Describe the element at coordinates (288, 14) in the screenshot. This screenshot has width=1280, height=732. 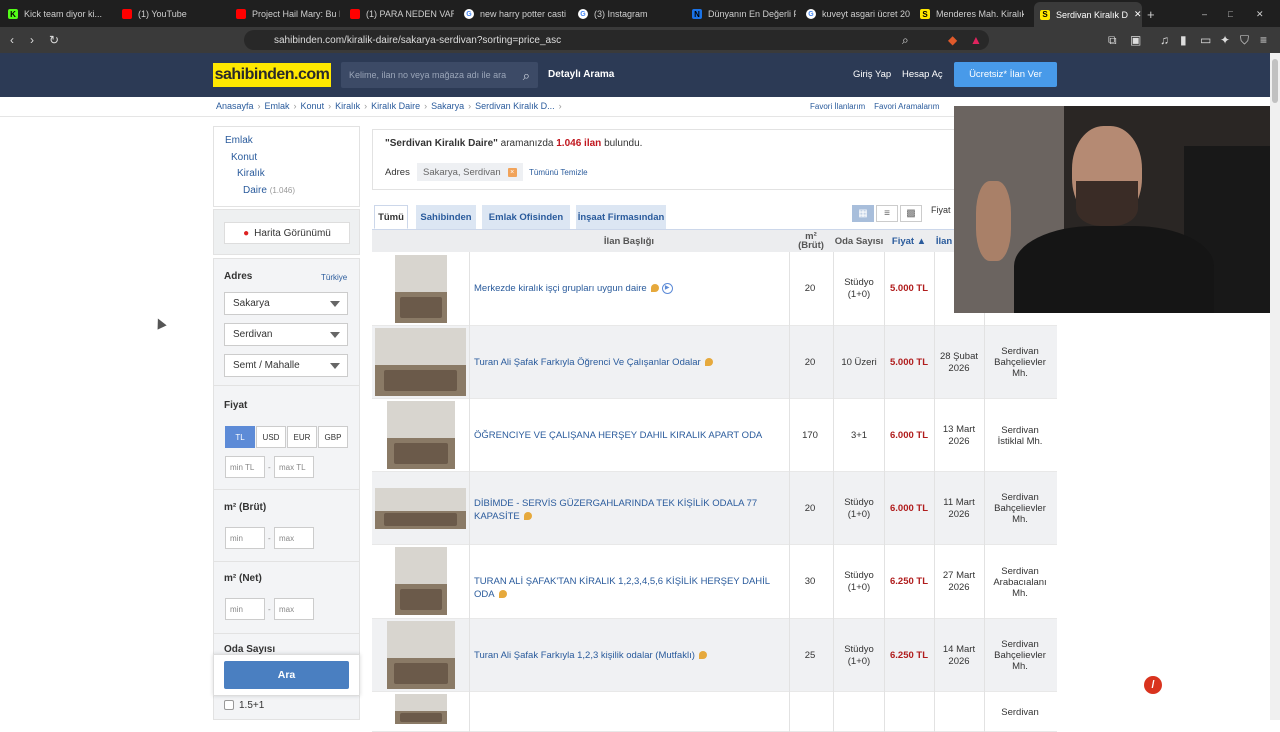
I see `browser-tab: Project Hail Mary: Bu F` at that location.